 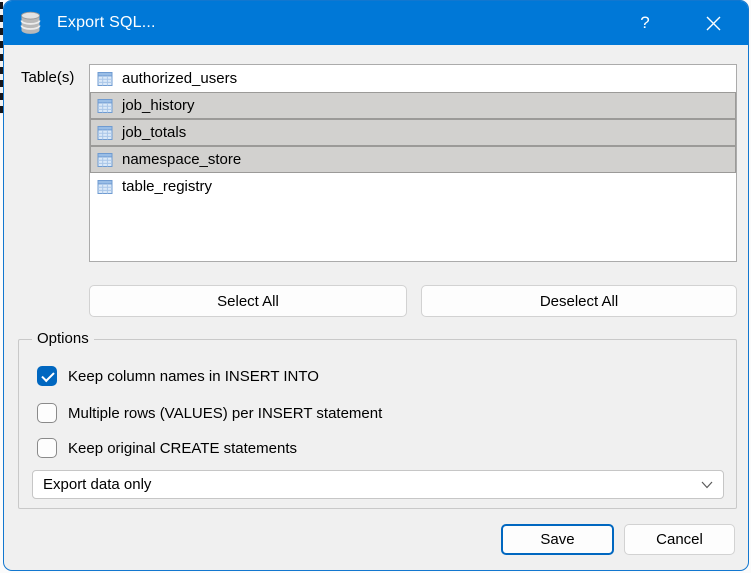 What do you see at coordinates (154, 132) in the screenshot?
I see `table-name: job_totals` at bounding box center [154, 132].